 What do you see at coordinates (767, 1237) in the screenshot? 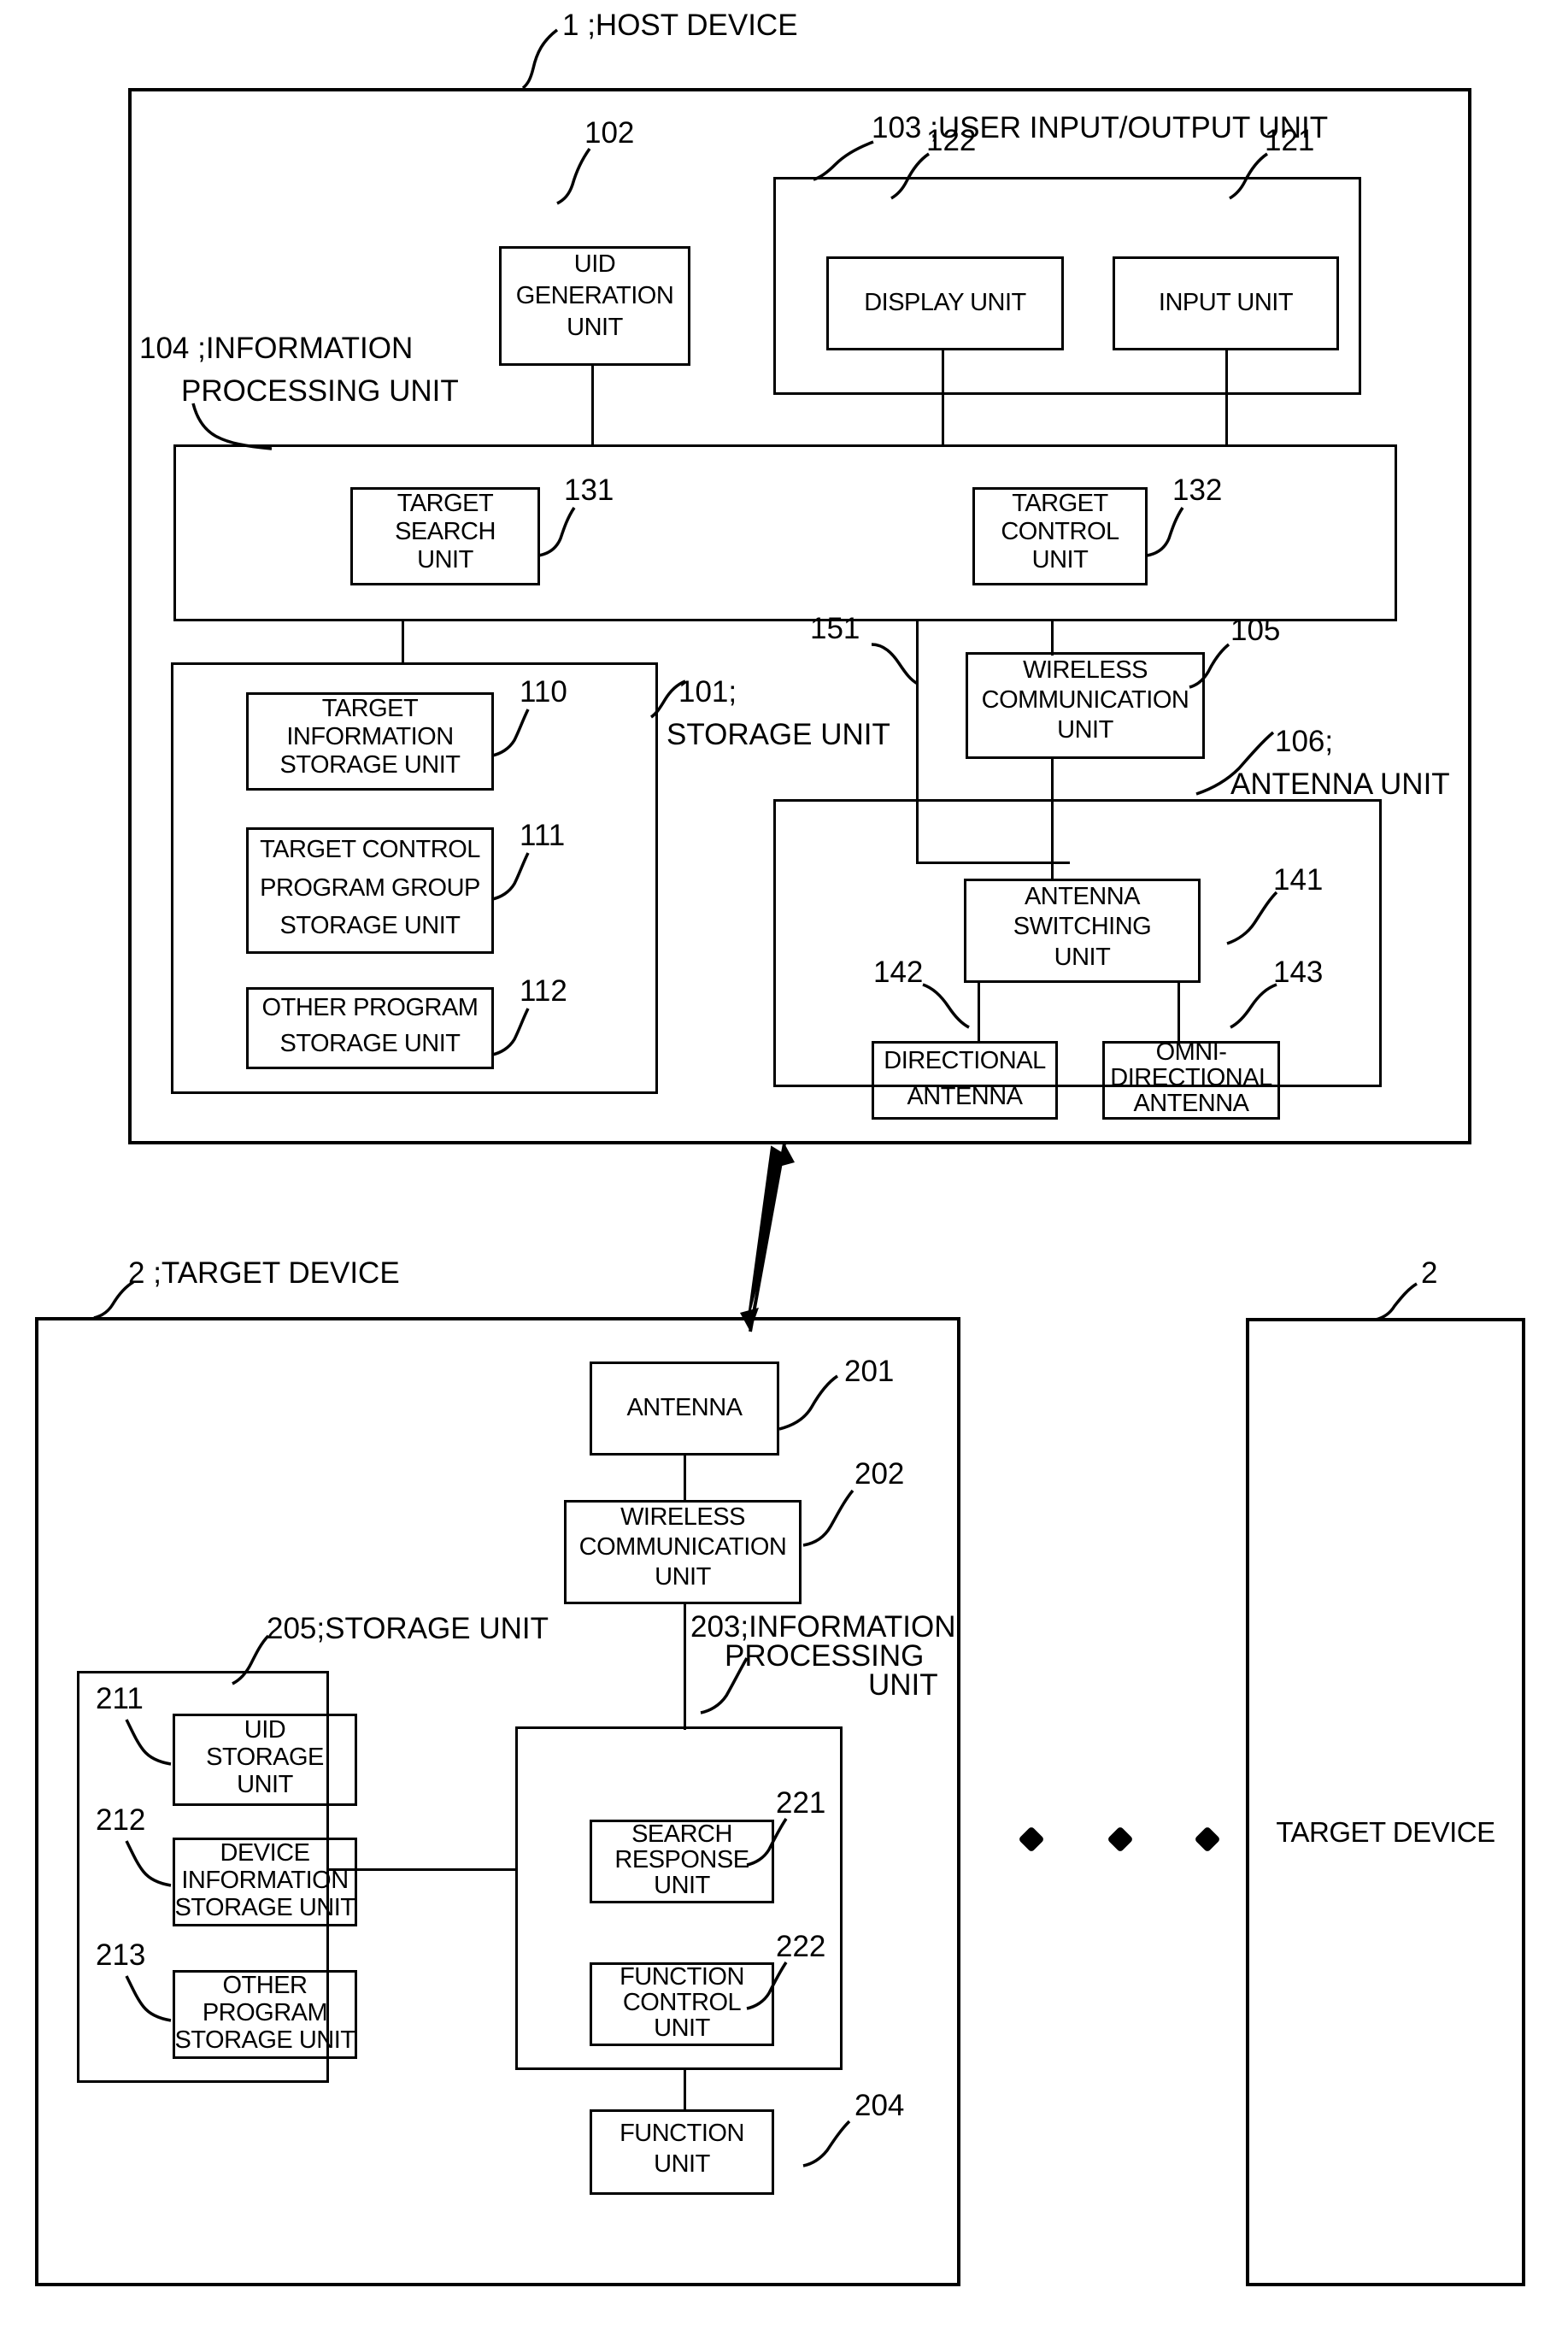
I see `wireless-link-arrow-icon` at bounding box center [767, 1237].